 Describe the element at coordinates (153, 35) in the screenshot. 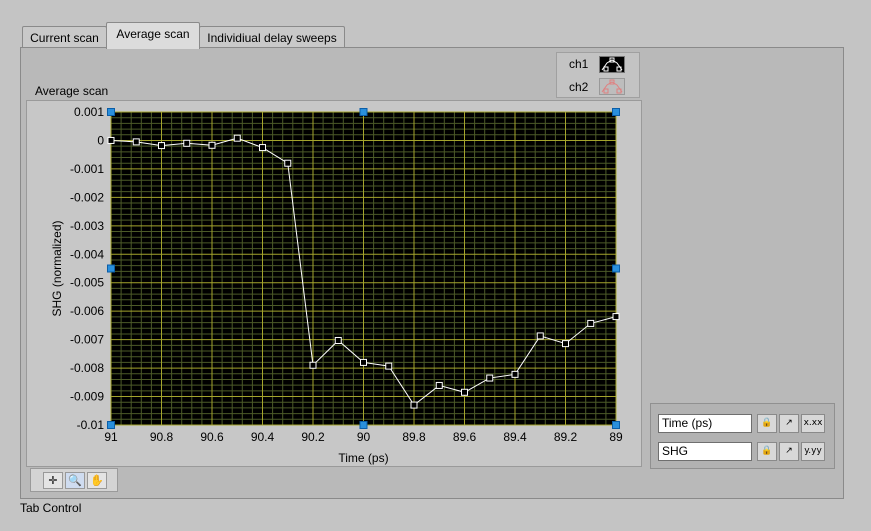

I see `tab-average-scan: Average scan` at that location.